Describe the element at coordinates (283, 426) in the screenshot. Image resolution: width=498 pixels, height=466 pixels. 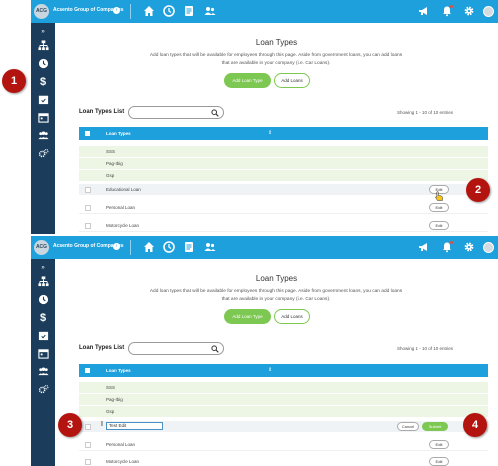
I see `table-row-editing: Test Edit I Cancel Submit` at that location.